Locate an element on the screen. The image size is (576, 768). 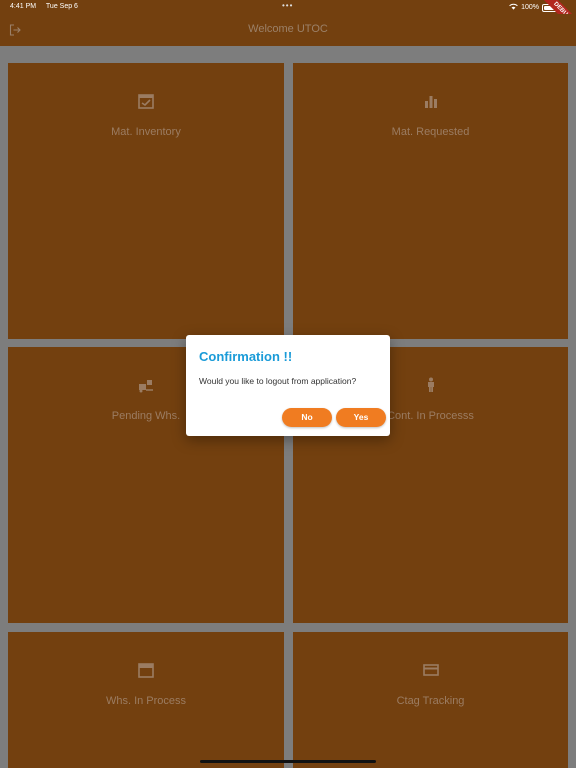
person-cargo-icon is located at coordinates (431, 385).